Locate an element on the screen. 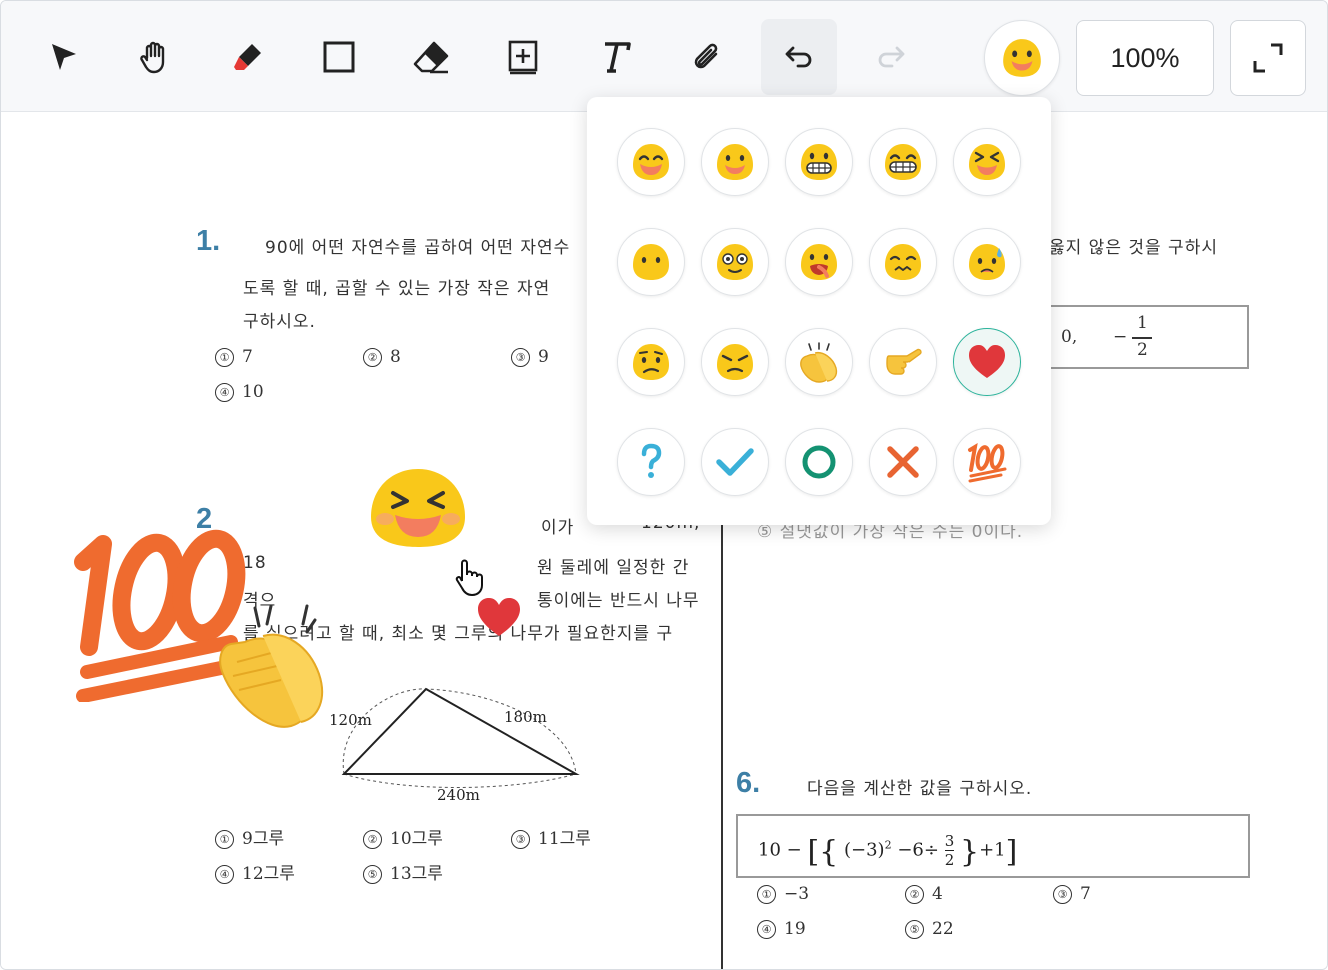  text-t-icon is located at coordinates (618, 57).